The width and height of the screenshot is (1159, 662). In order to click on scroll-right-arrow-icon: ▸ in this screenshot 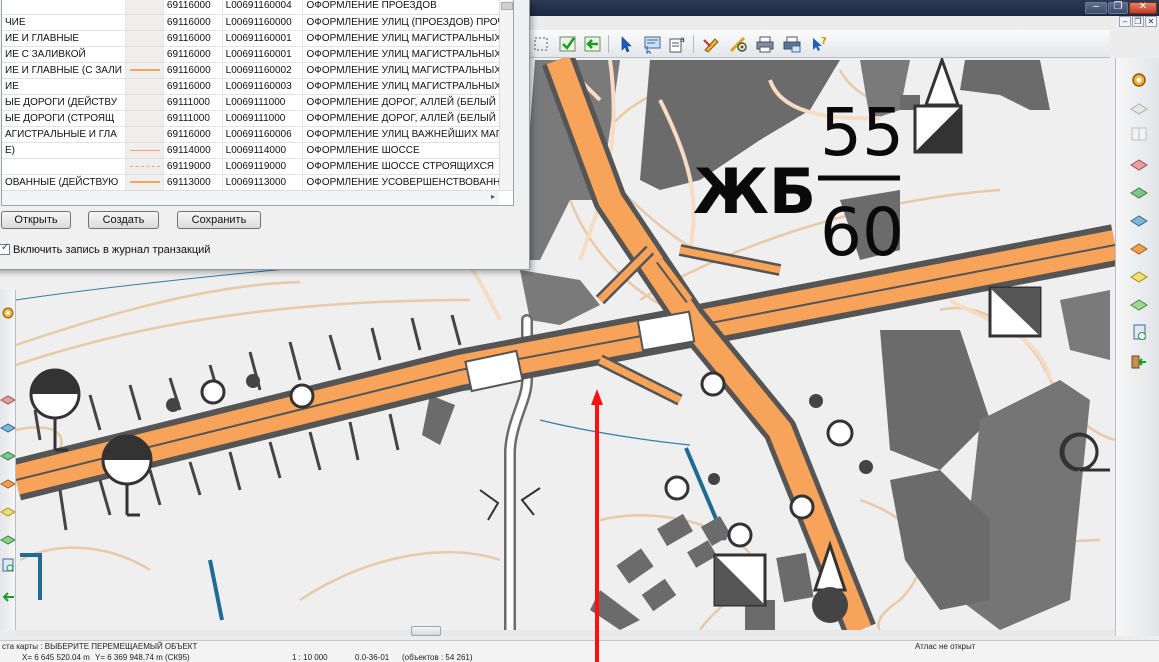, I will do `click(493, 196)`.